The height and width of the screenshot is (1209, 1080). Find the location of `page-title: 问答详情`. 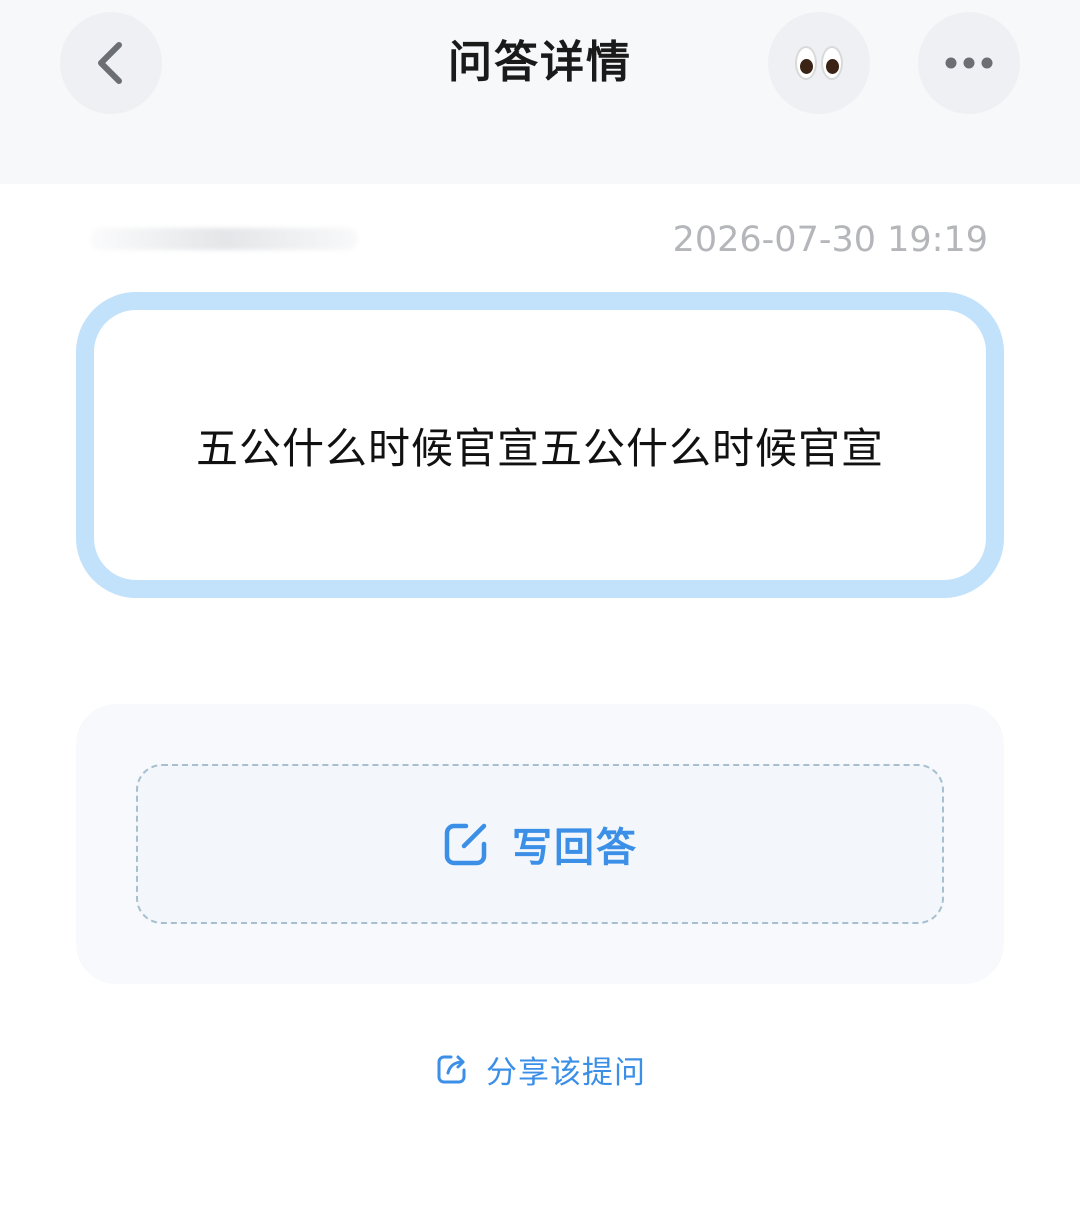

page-title: 问答详情 is located at coordinates (540, 62).